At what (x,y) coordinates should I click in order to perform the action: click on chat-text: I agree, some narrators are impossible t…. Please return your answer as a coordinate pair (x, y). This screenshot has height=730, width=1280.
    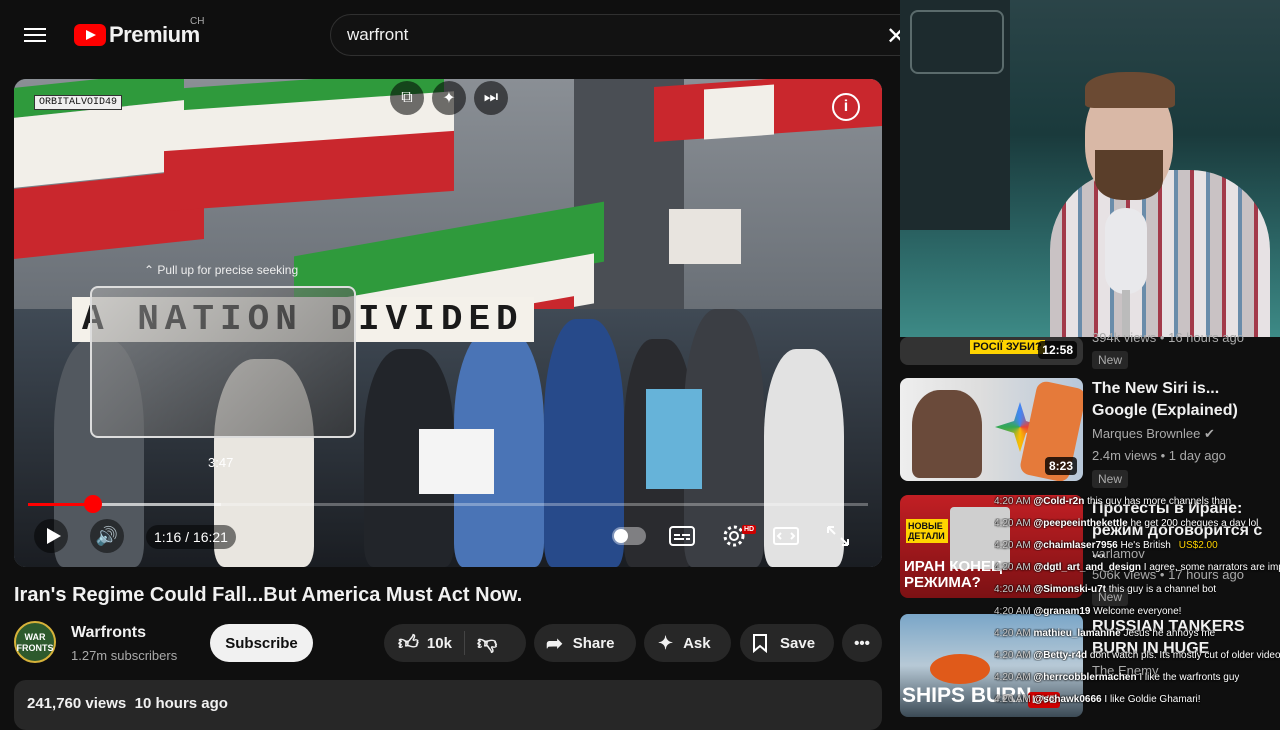
    Looking at the image, I should click on (1211, 567).